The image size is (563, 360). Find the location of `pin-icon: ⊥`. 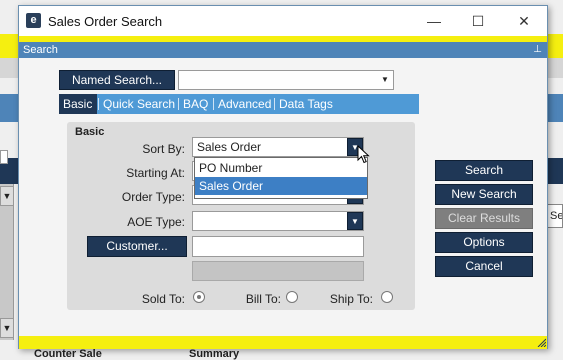

pin-icon: ⊥ is located at coordinates (537, 50).